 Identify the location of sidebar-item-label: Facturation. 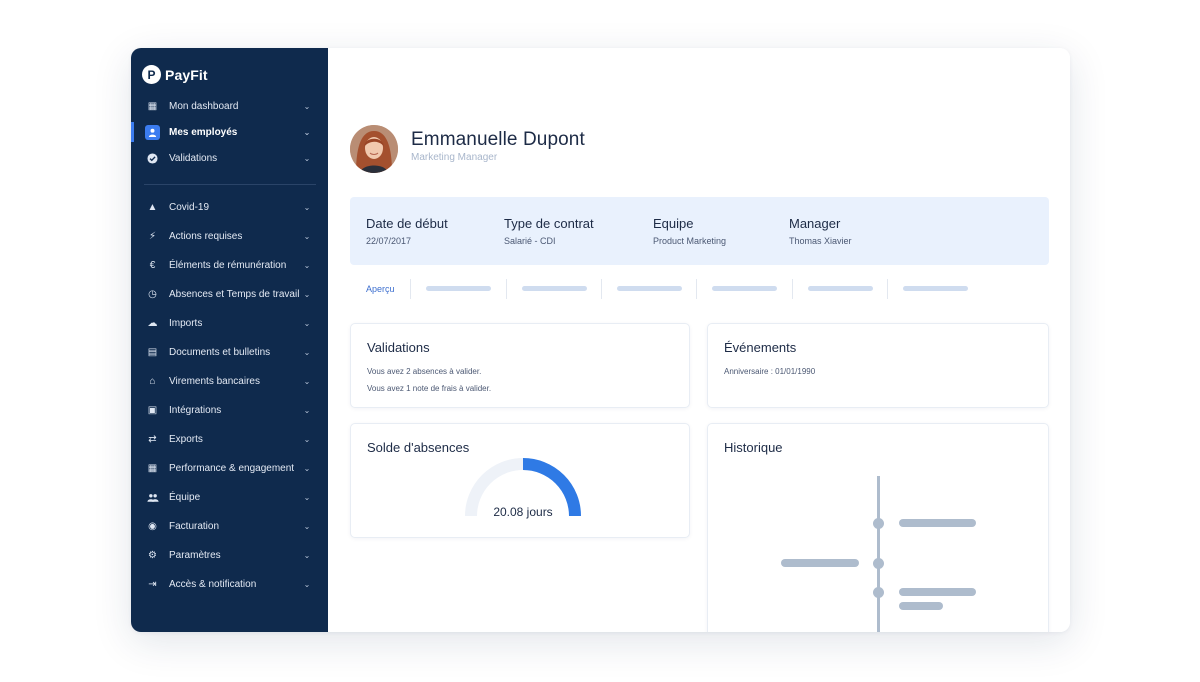
(194, 526).